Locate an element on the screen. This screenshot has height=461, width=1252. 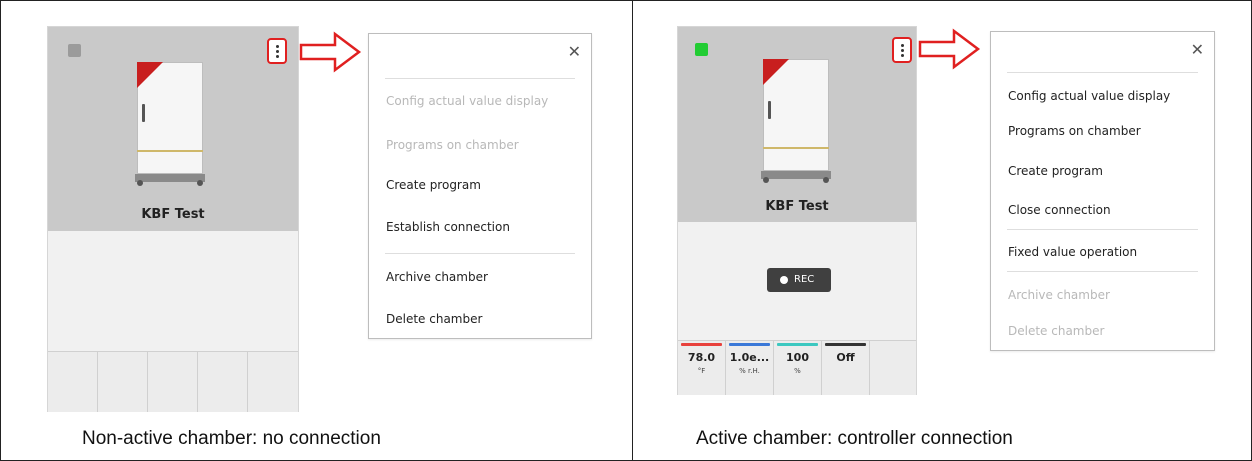
readout-unit: % is located at coordinates (797, 371).